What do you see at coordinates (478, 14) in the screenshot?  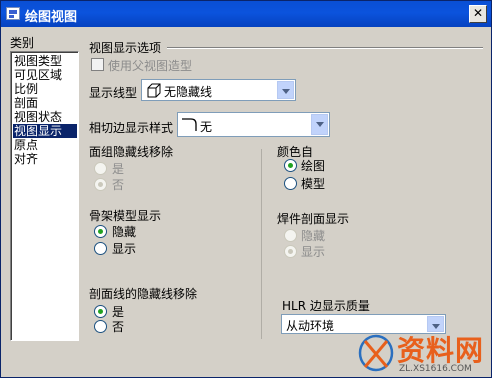 I see `close-button: ✕` at bounding box center [478, 14].